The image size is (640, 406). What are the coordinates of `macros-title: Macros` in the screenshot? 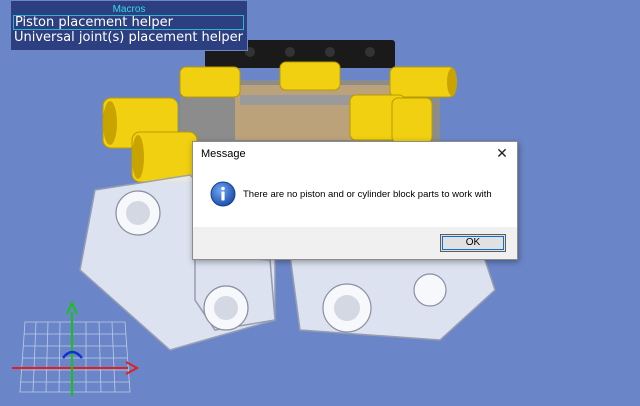 It's located at (129, 9).